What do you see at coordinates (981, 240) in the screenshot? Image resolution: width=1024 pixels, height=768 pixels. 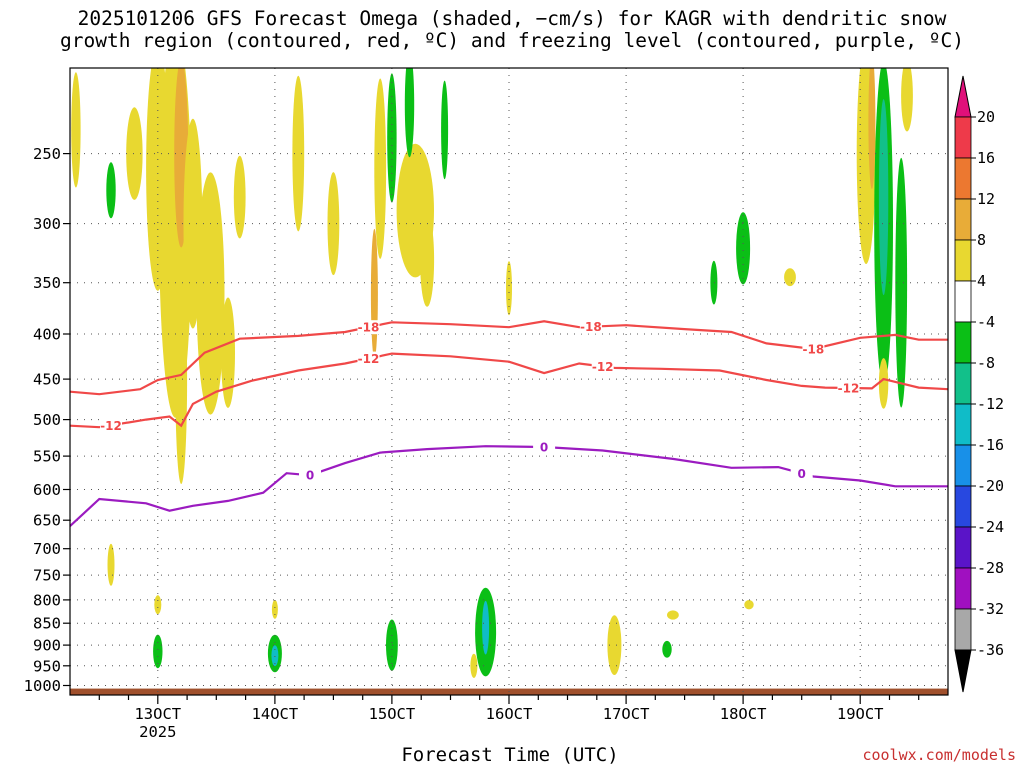 I see `colorbar-label-3: 8` at bounding box center [981, 240].